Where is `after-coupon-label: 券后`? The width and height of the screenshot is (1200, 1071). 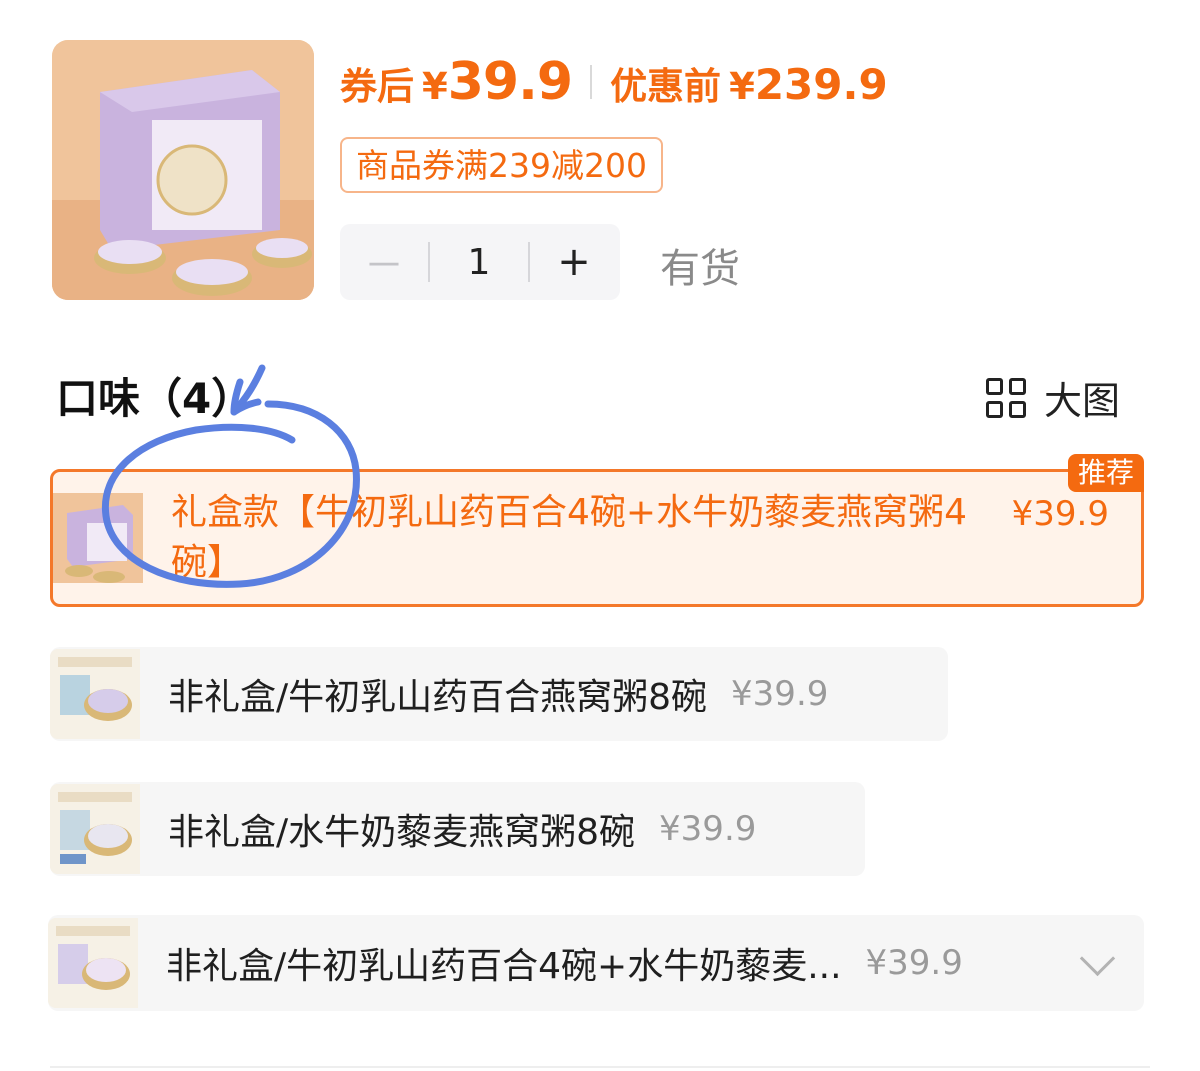 after-coupon-label: 券后 is located at coordinates (377, 86).